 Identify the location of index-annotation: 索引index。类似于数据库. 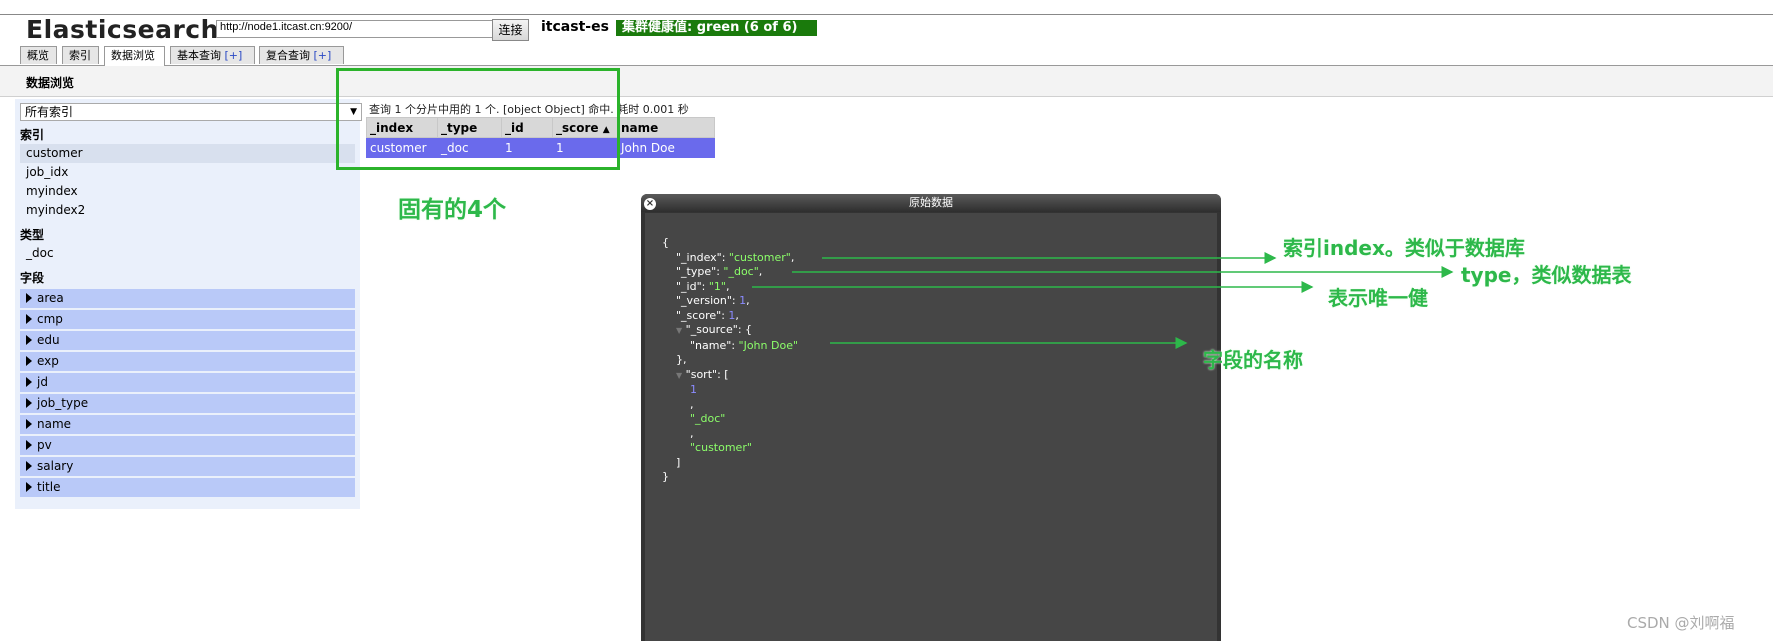
(1404, 248).